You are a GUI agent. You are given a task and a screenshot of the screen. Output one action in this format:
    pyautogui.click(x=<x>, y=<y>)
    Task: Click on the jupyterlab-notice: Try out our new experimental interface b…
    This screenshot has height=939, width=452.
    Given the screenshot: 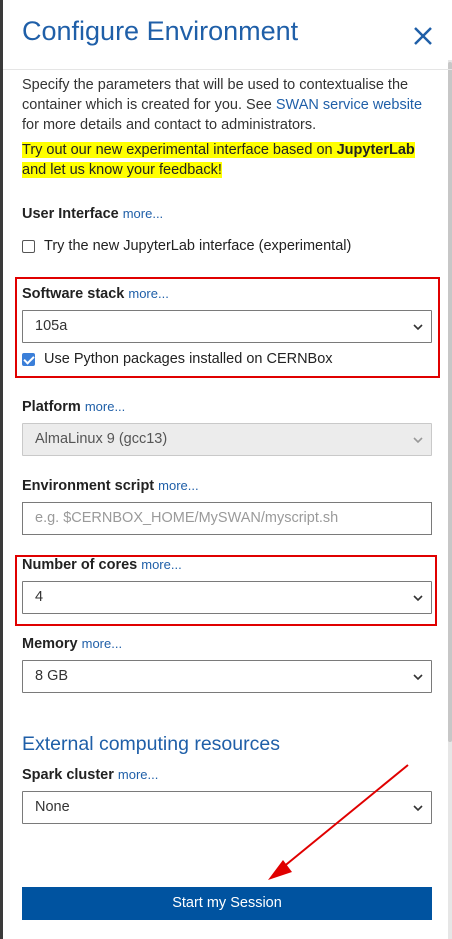 What is the action you would take?
    pyautogui.click(x=229, y=160)
    